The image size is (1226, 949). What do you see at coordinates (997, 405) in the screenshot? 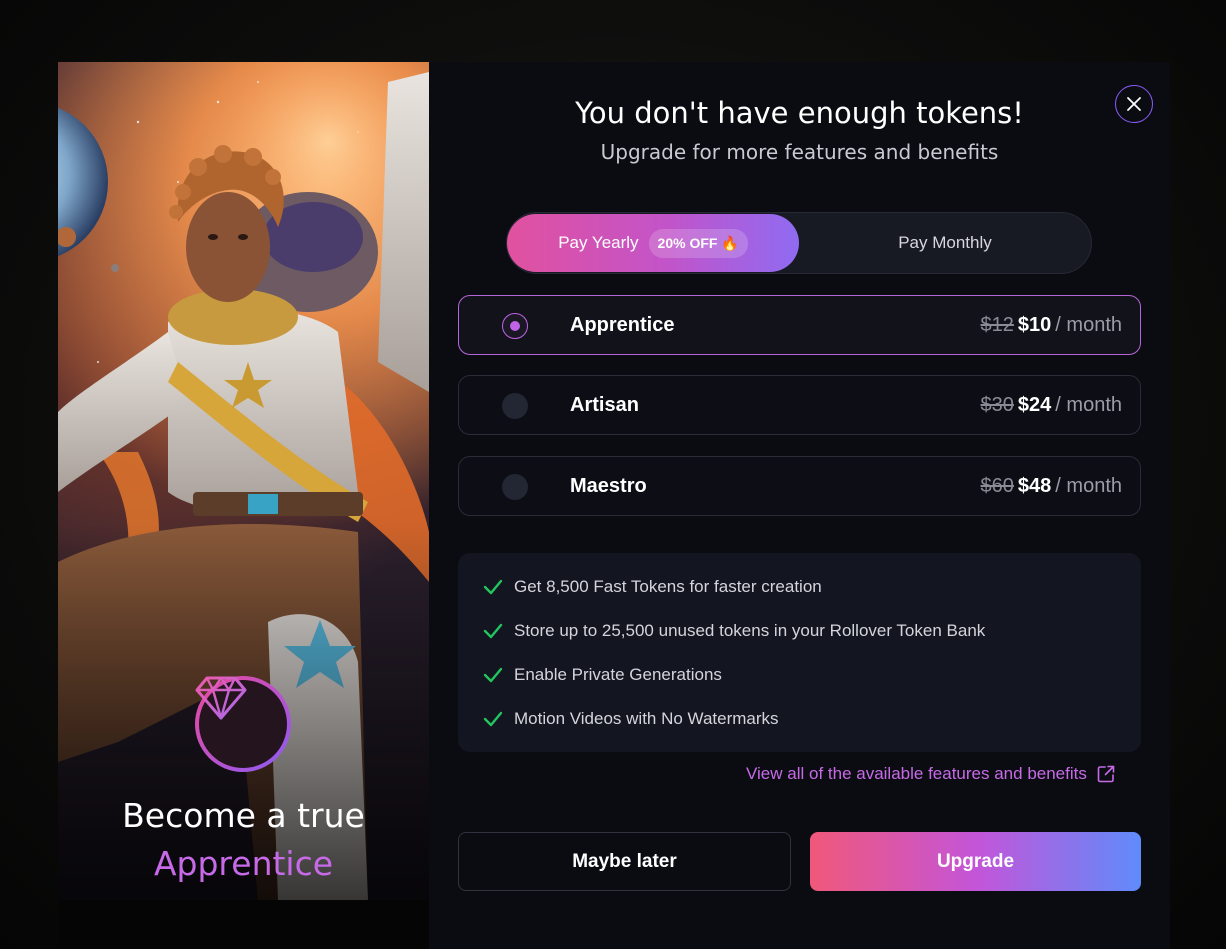
I see `plan-old-price: $30` at bounding box center [997, 405].